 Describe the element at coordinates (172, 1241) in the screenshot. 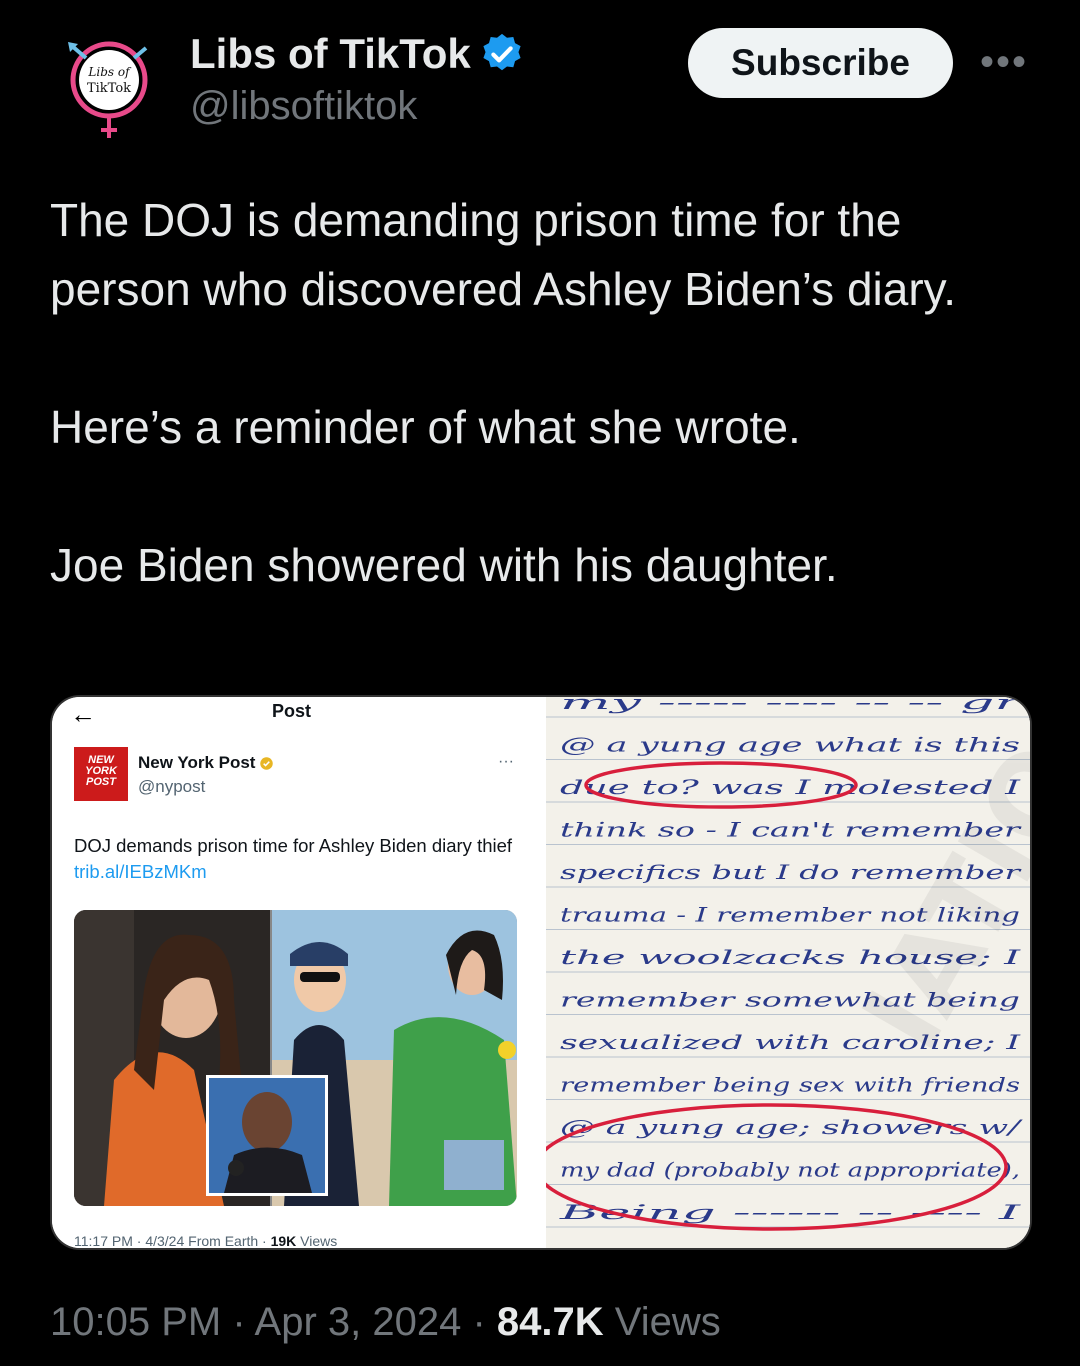

I see `embedded-meta-time: 11:17 PM · 4/3/24 From Earth ·` at that location.